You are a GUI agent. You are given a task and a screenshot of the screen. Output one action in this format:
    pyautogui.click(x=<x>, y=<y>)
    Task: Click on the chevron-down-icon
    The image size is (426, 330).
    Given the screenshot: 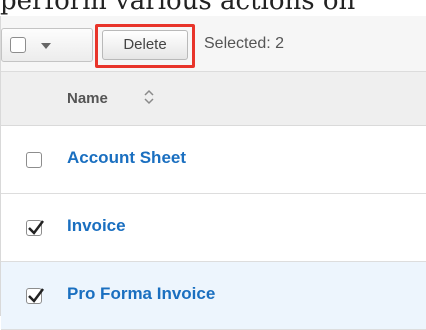 What is the action you would take?
    pyautogui.click(x=46, y=46)
    